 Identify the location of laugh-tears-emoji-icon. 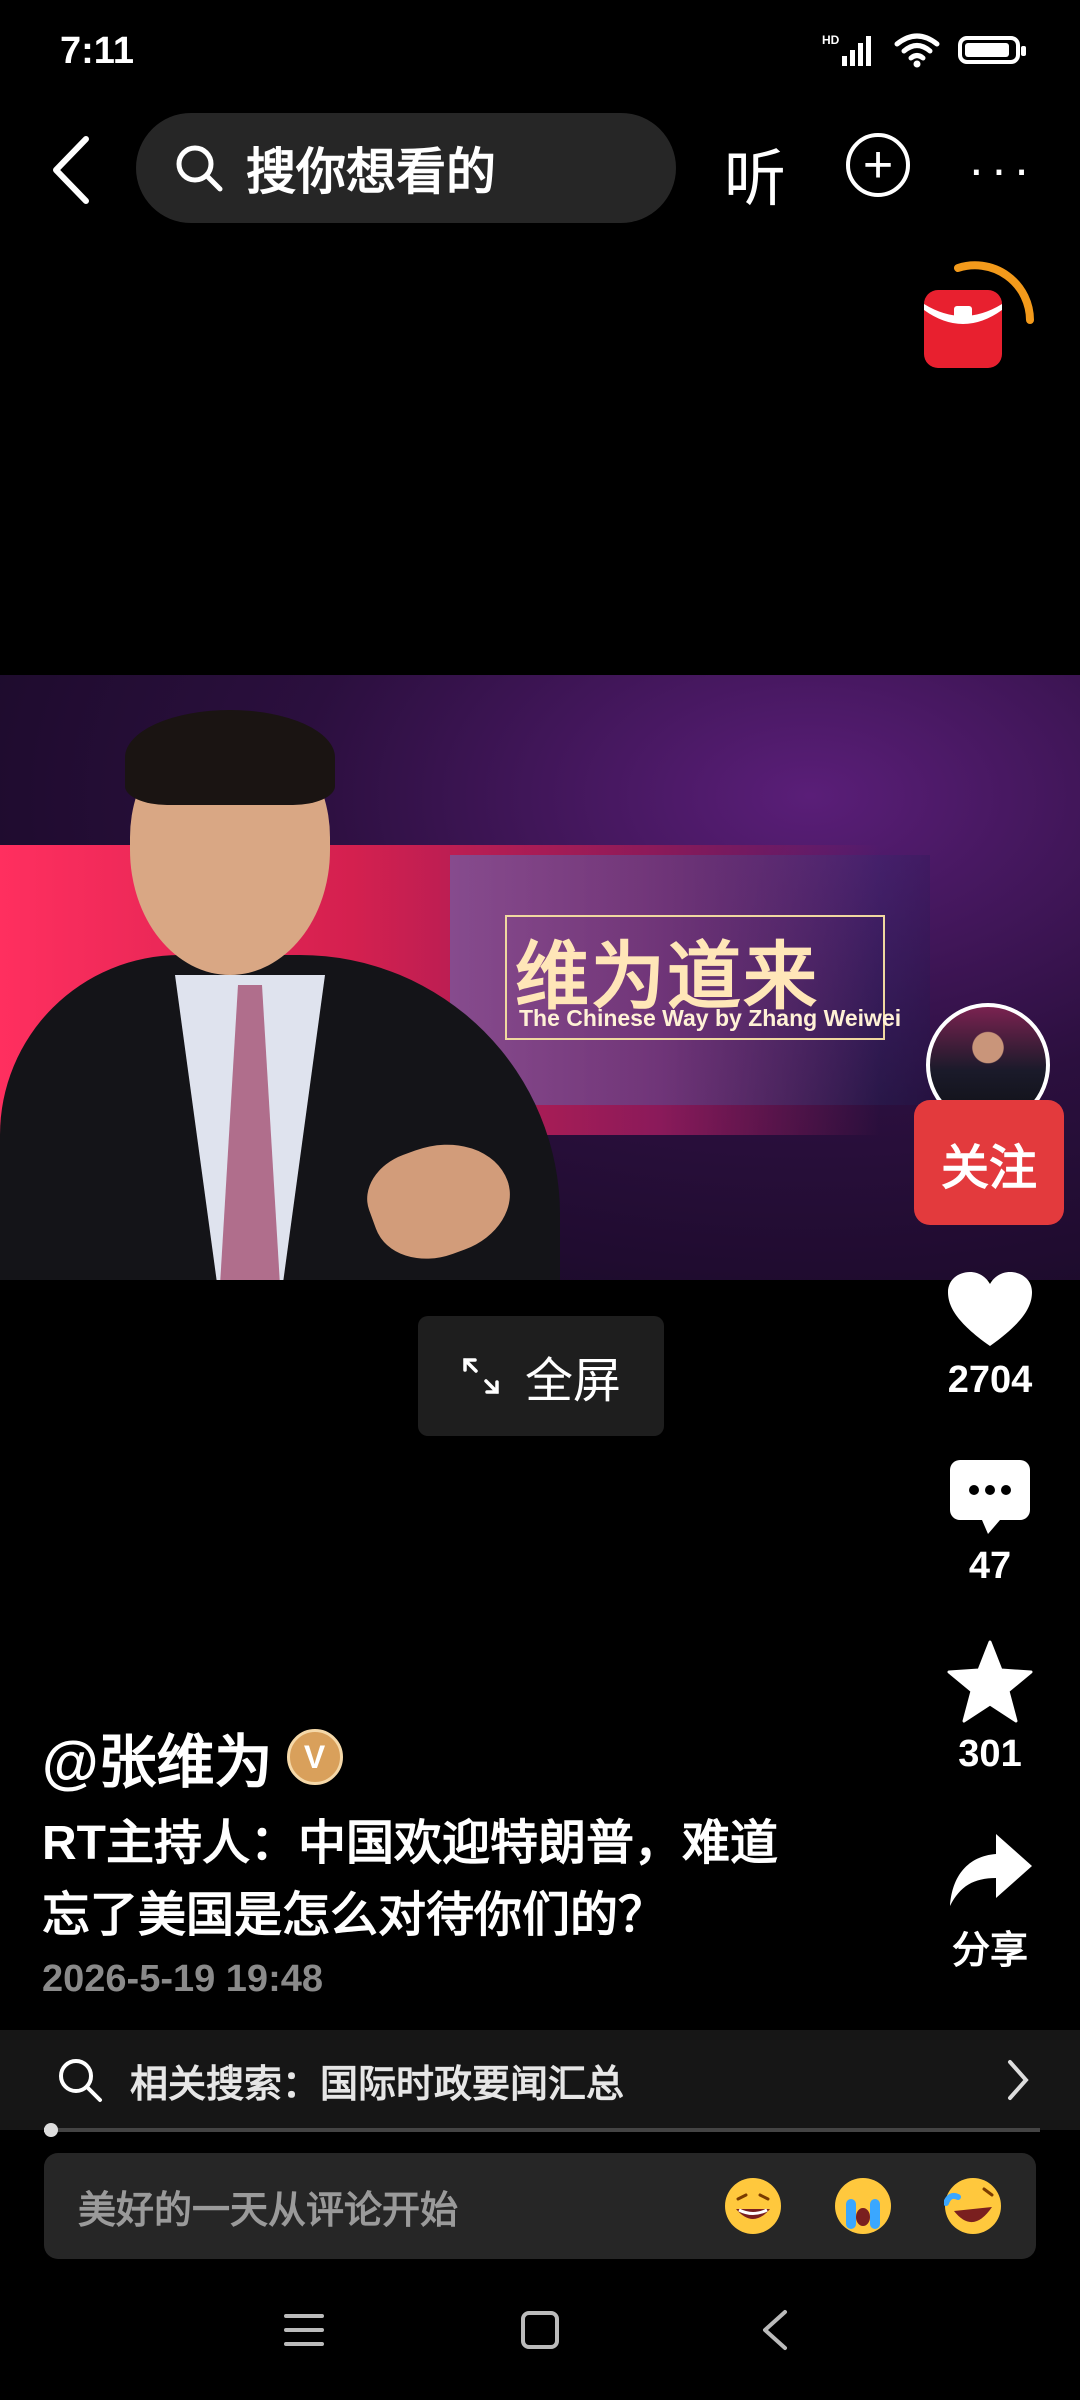
(973, 2206).